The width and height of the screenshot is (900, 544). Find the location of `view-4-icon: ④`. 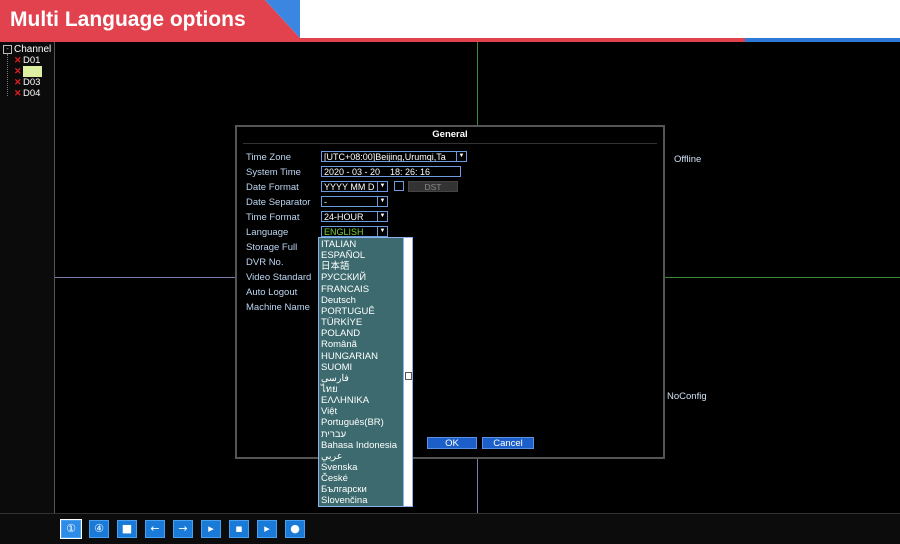

view-4-icon: ④ is located at coordinates (99, 528).